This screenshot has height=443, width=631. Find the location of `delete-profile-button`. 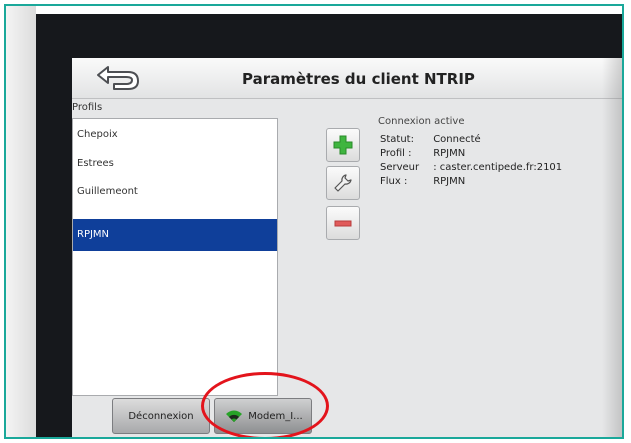

delete-profile-button is located at coordinates (343, 223).